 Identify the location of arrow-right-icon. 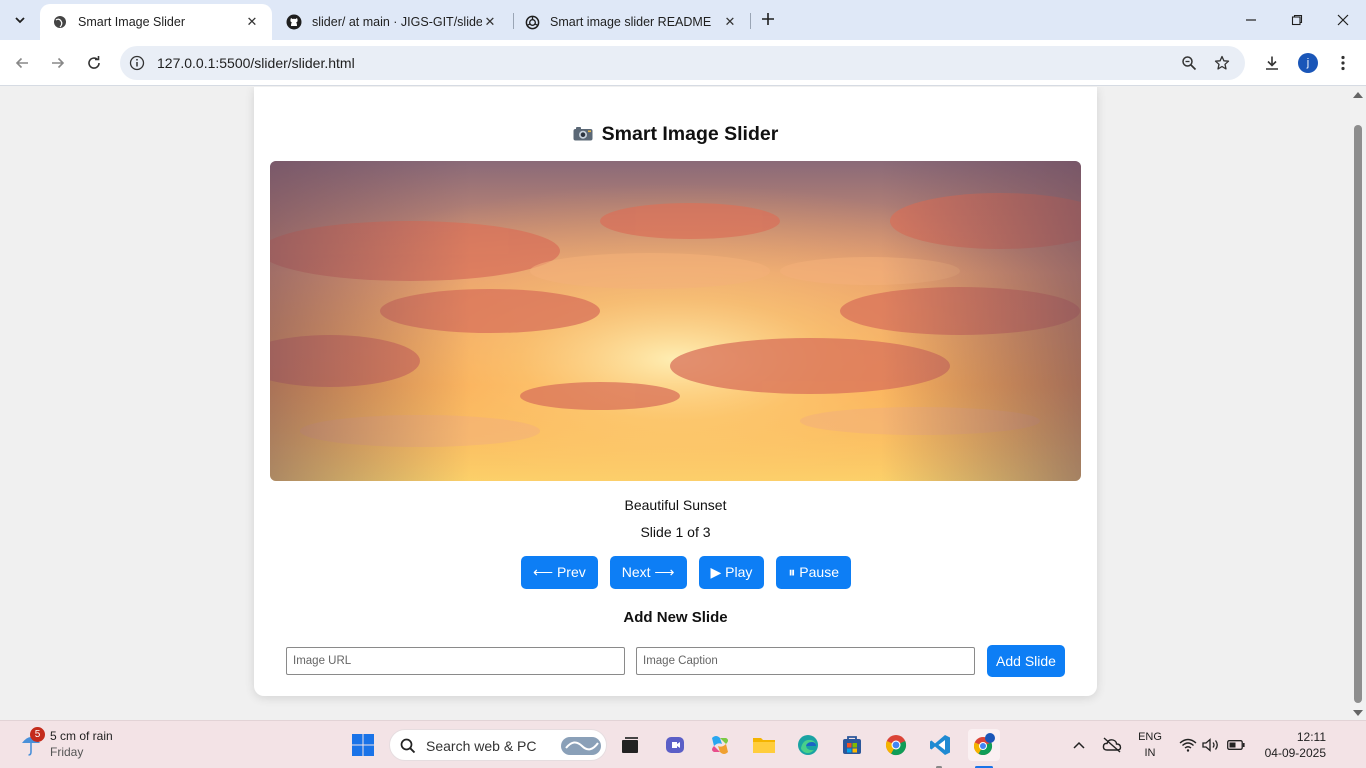
(58, 63).